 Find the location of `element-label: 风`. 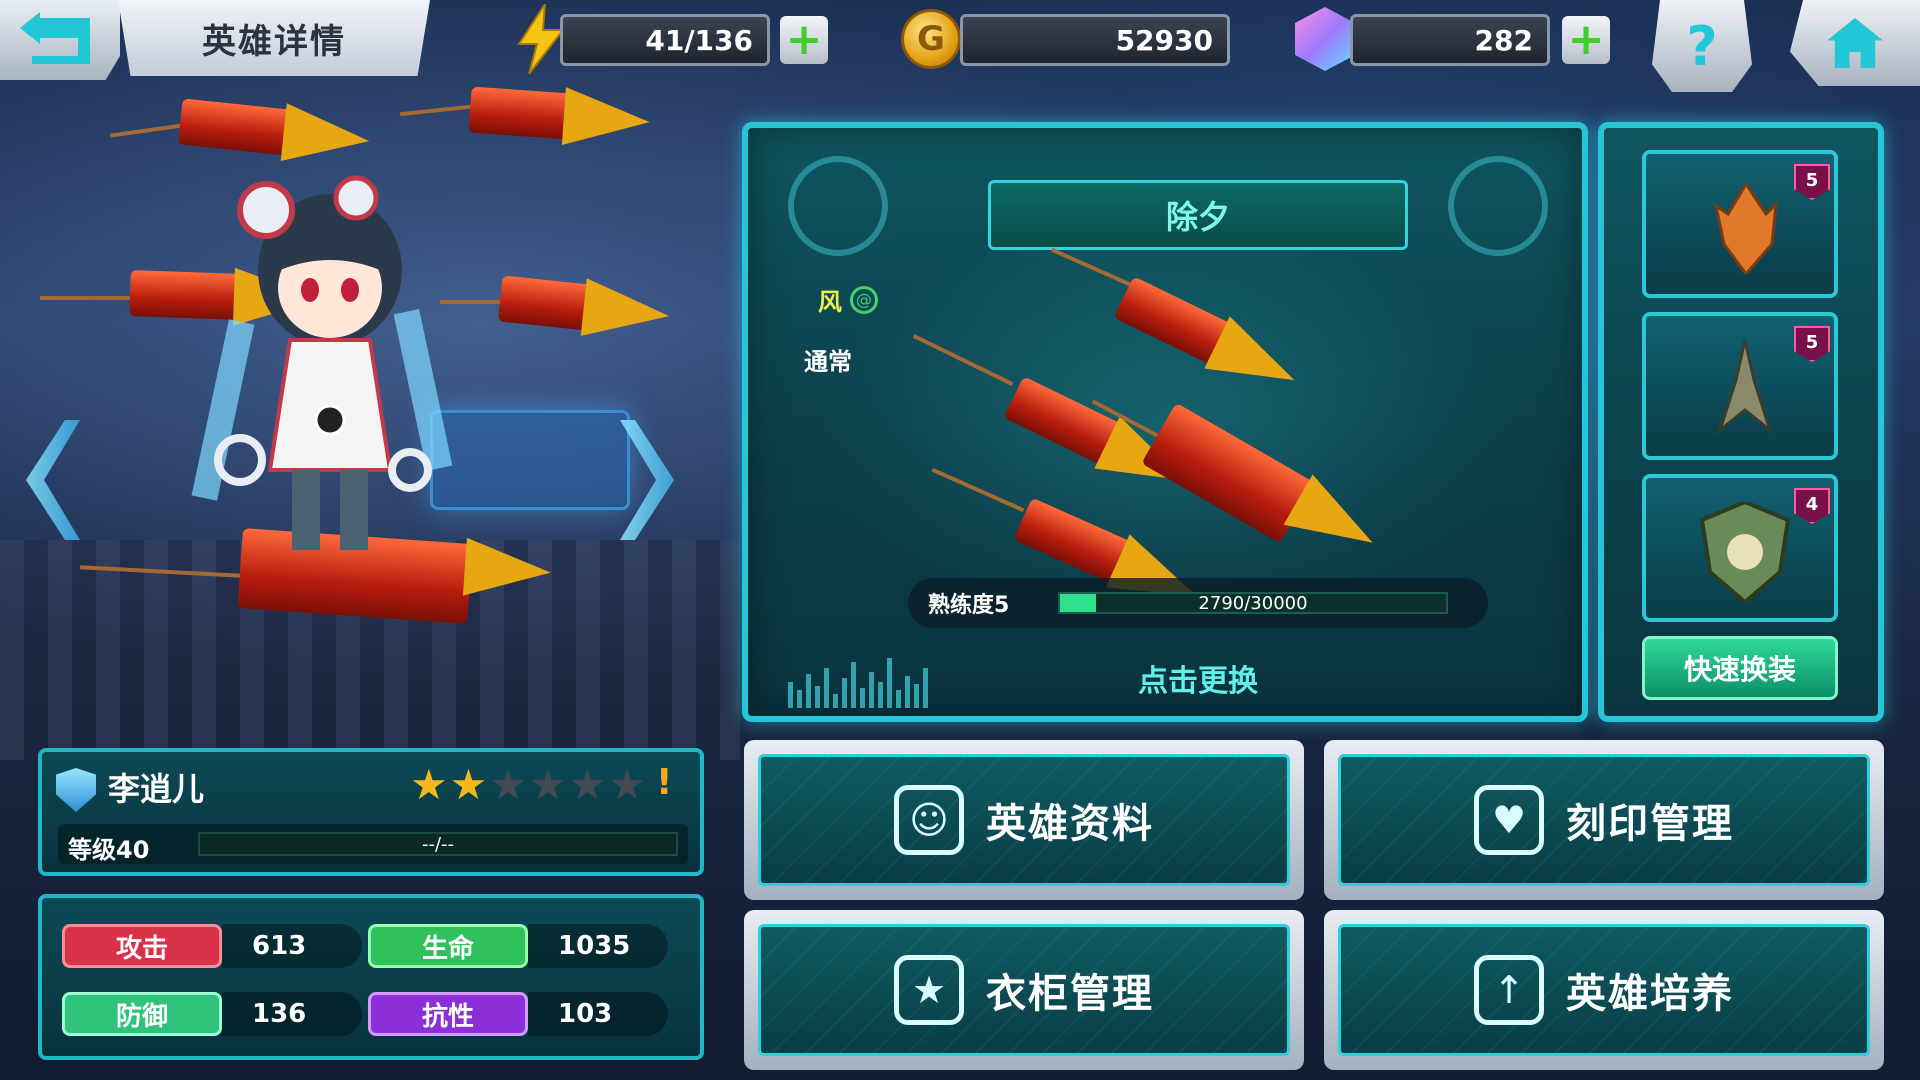

element-label: 风 is located at coordinates (830, 302).